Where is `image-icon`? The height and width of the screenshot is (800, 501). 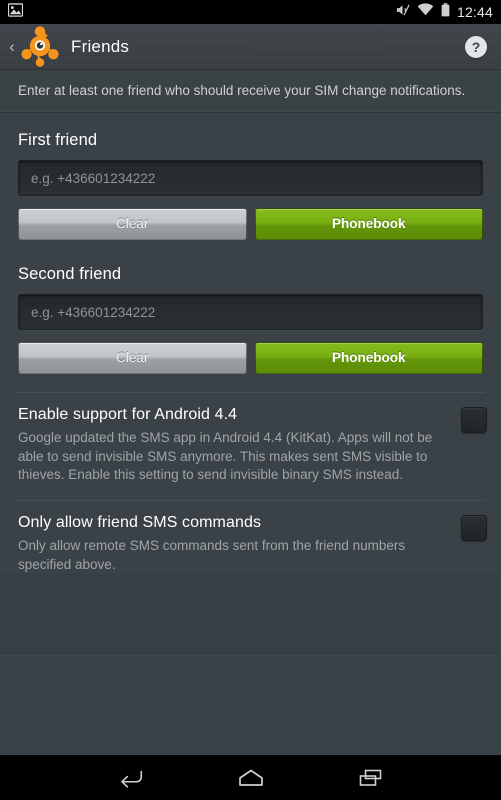
image-icon is located at coordinates (15, 12).